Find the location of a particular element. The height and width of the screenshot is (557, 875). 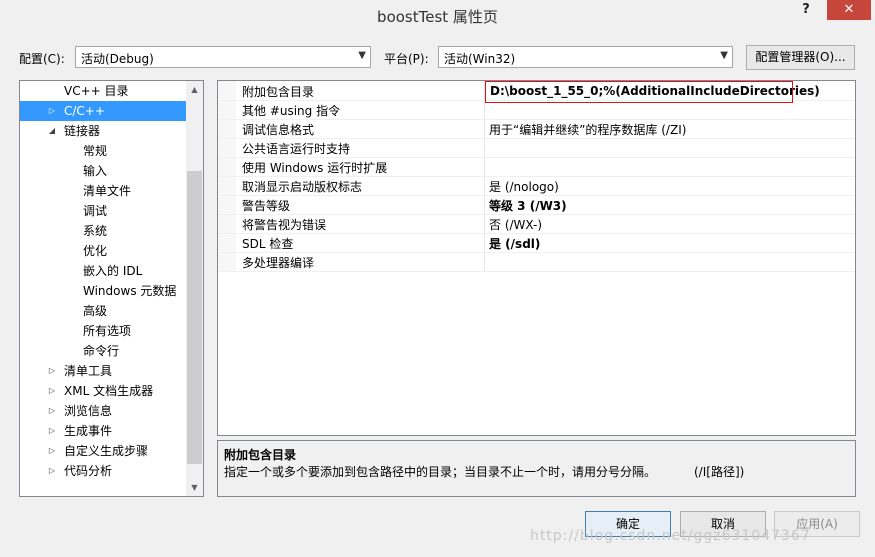

tree-item: 常规 is located at coordinates (103, 151).